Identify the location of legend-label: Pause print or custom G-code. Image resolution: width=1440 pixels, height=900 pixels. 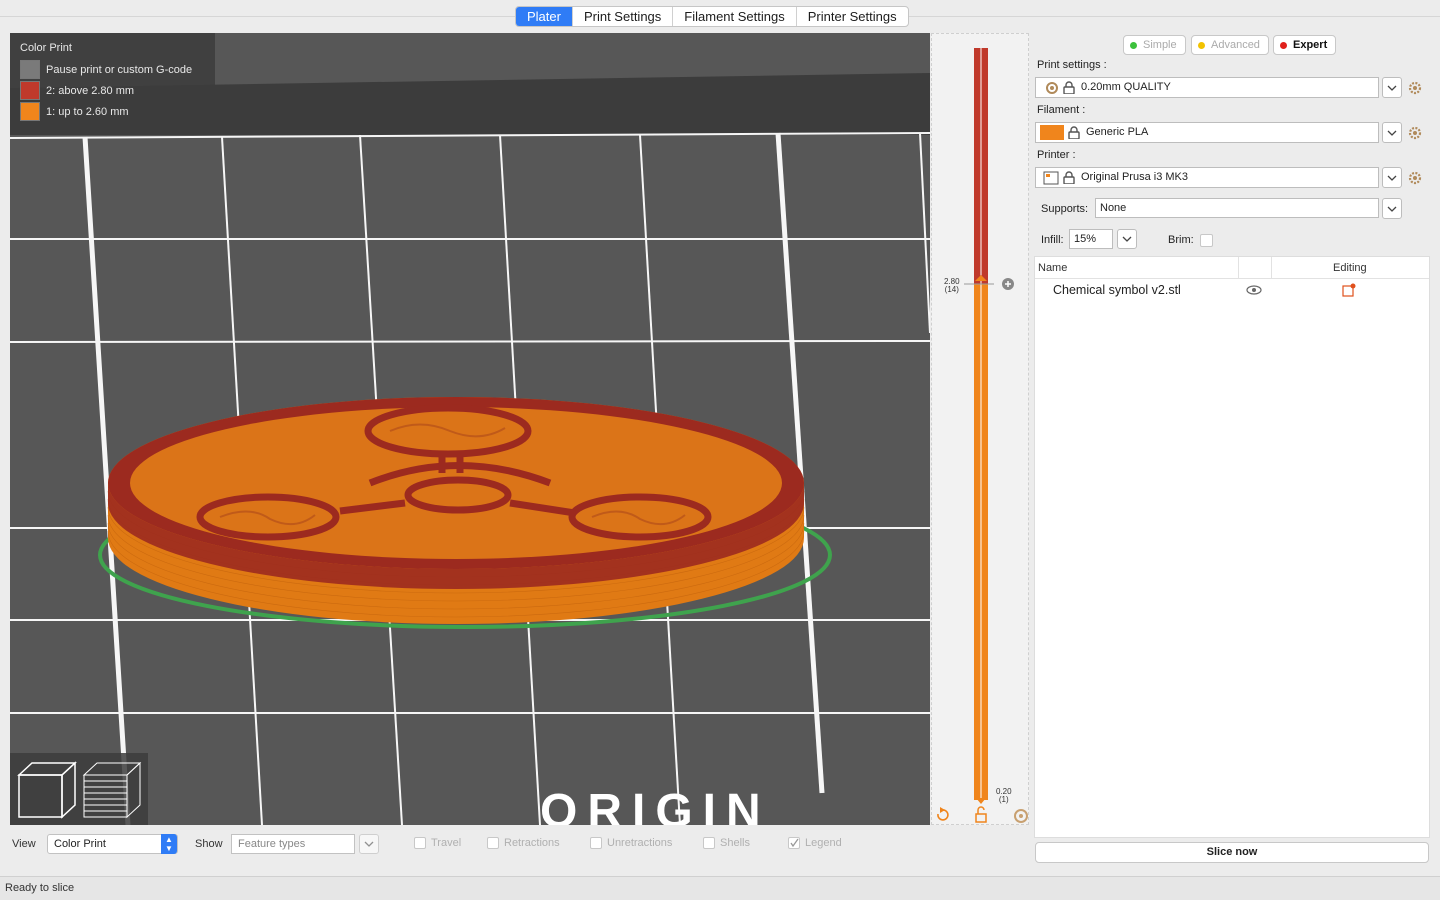
(119, 69).